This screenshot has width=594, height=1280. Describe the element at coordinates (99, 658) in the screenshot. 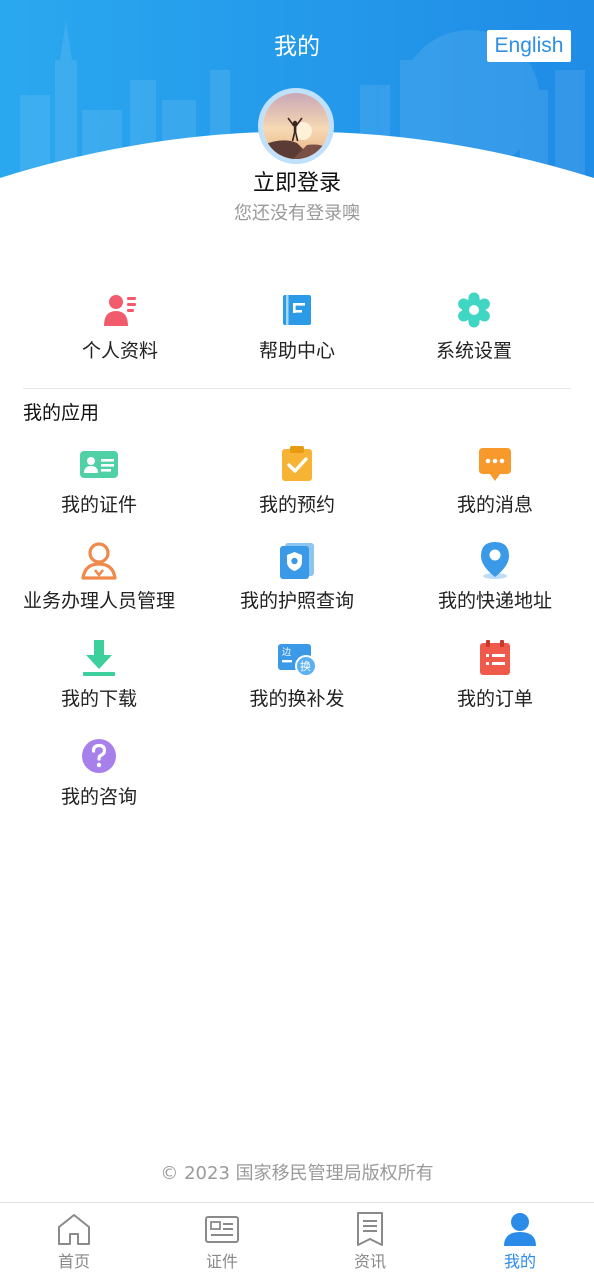

I see `download-icon` at that location.